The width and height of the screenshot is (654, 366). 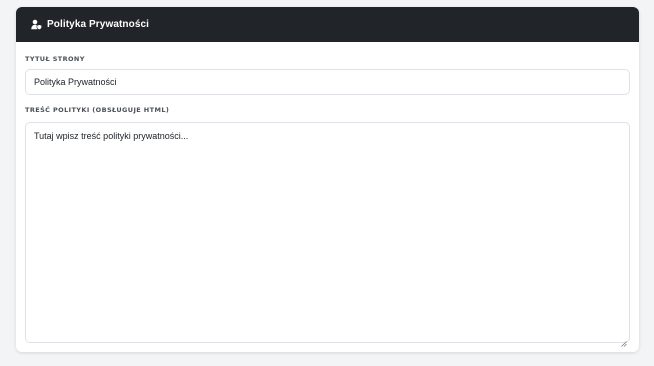 I want to click on card-title: Polityka Prywatności, so click(x=98, y=24).